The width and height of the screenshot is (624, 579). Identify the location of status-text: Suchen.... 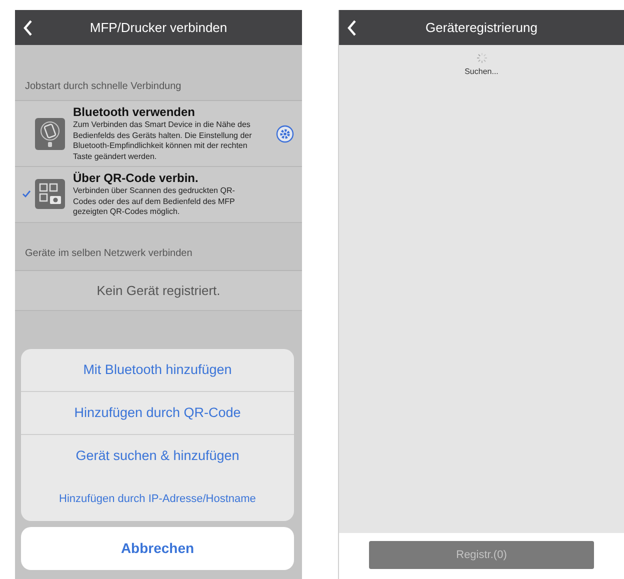
(481, 72).